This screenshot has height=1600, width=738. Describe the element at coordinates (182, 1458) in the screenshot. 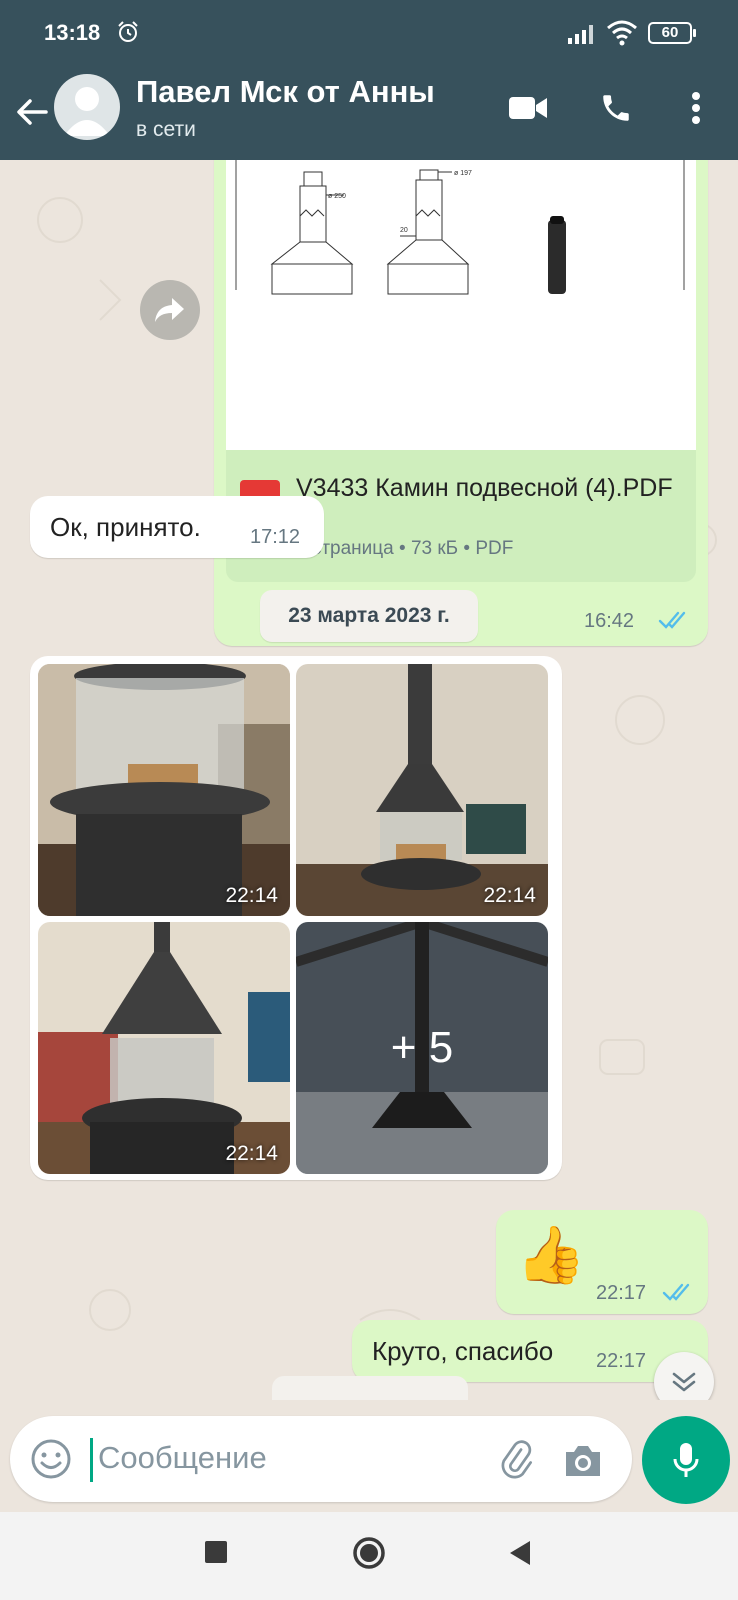

I see `message-input: Сообщение` at that location.